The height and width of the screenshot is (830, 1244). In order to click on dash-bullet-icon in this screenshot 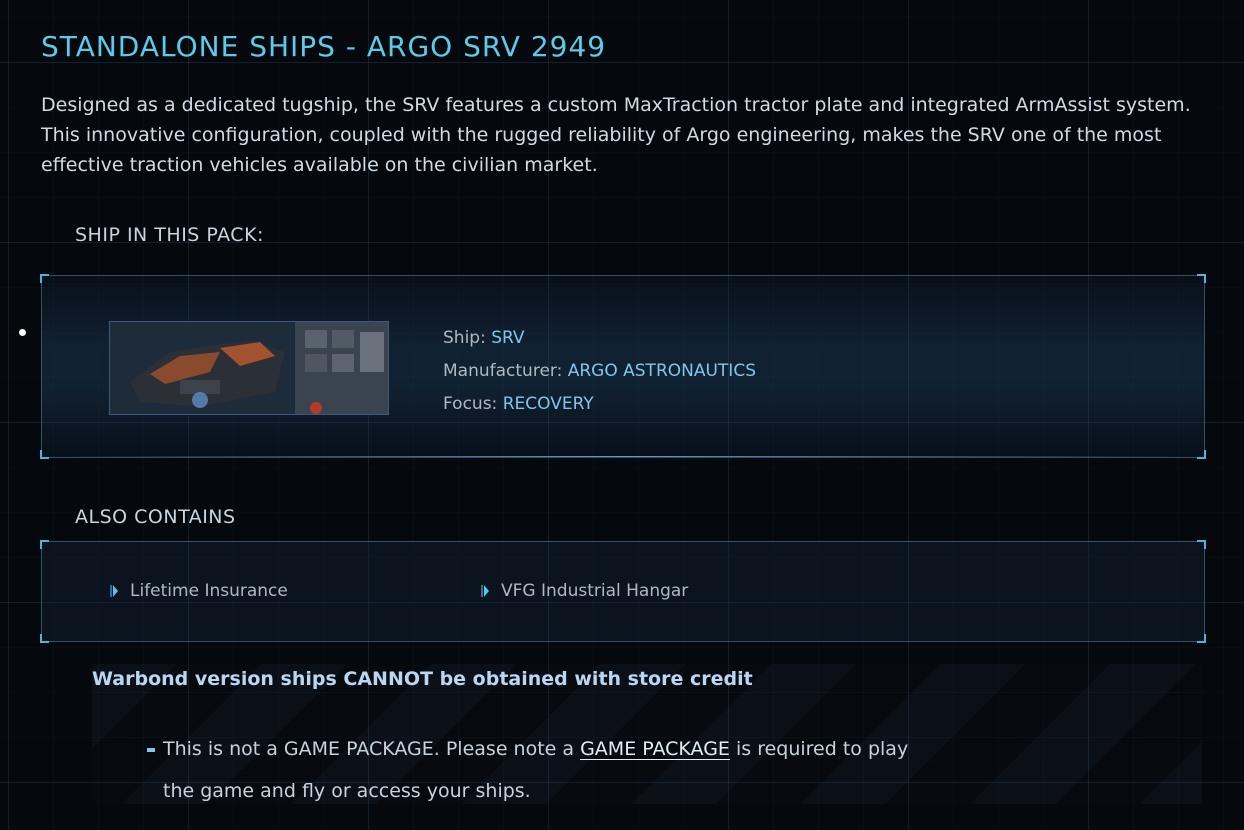, I will do `click(151, 750)`.